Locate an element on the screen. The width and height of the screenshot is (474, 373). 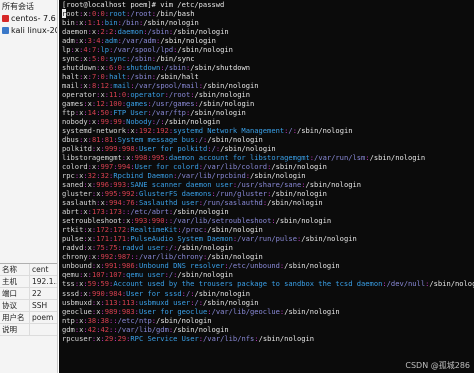
property-key: 协议 is located at coordinates (15, 305).